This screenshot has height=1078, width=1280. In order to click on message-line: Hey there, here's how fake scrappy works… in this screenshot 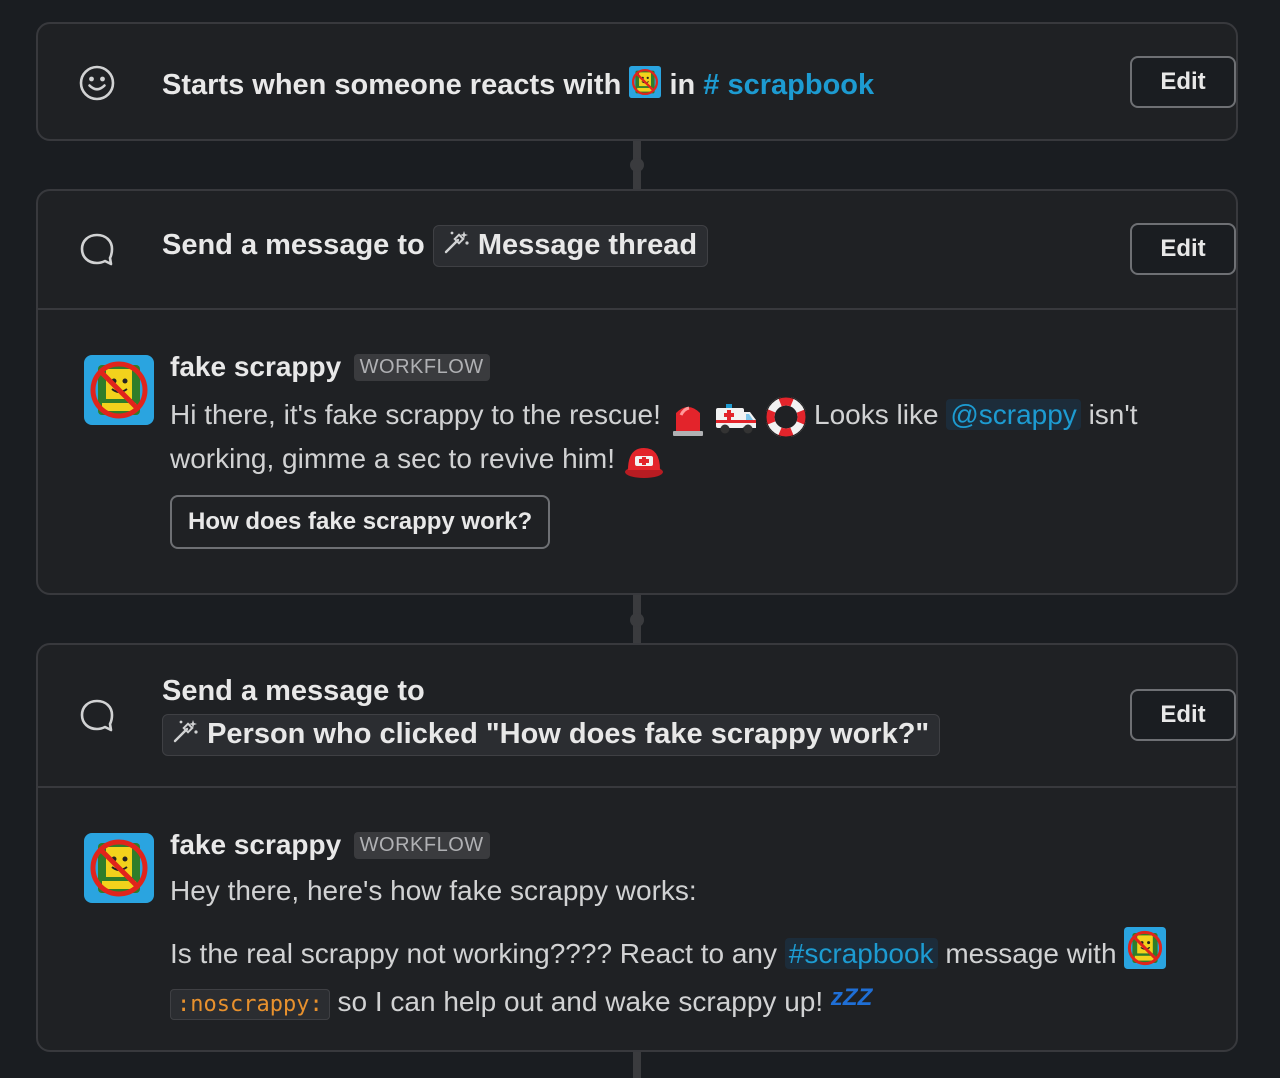, I will do `click(433, 890)`.